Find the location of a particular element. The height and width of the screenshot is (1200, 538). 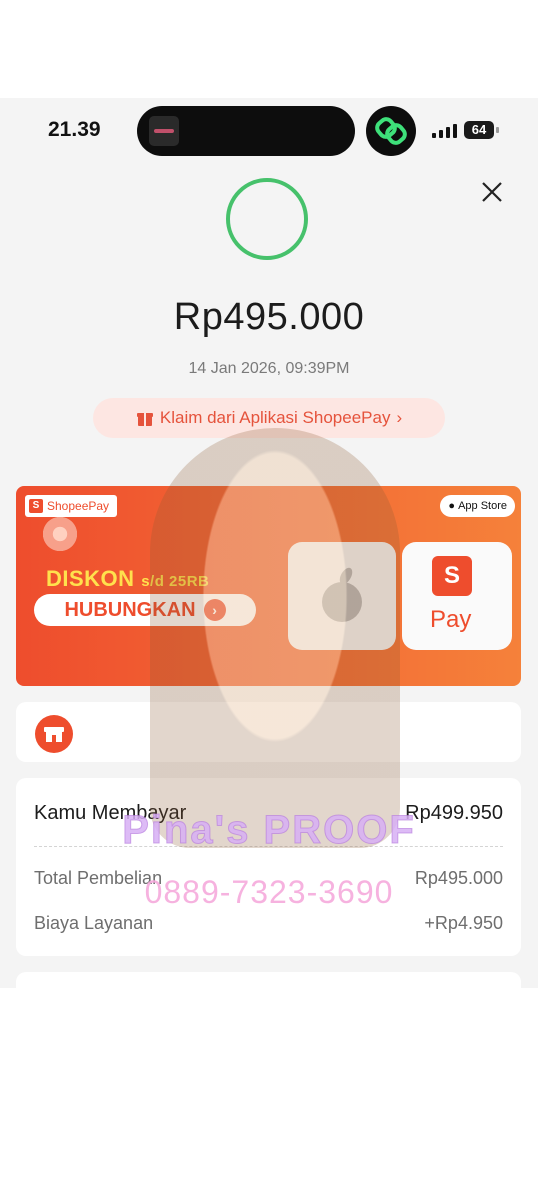

payment-datetime: 14 Jan 2026, 09:39PM is located at coordinates (269, 368).